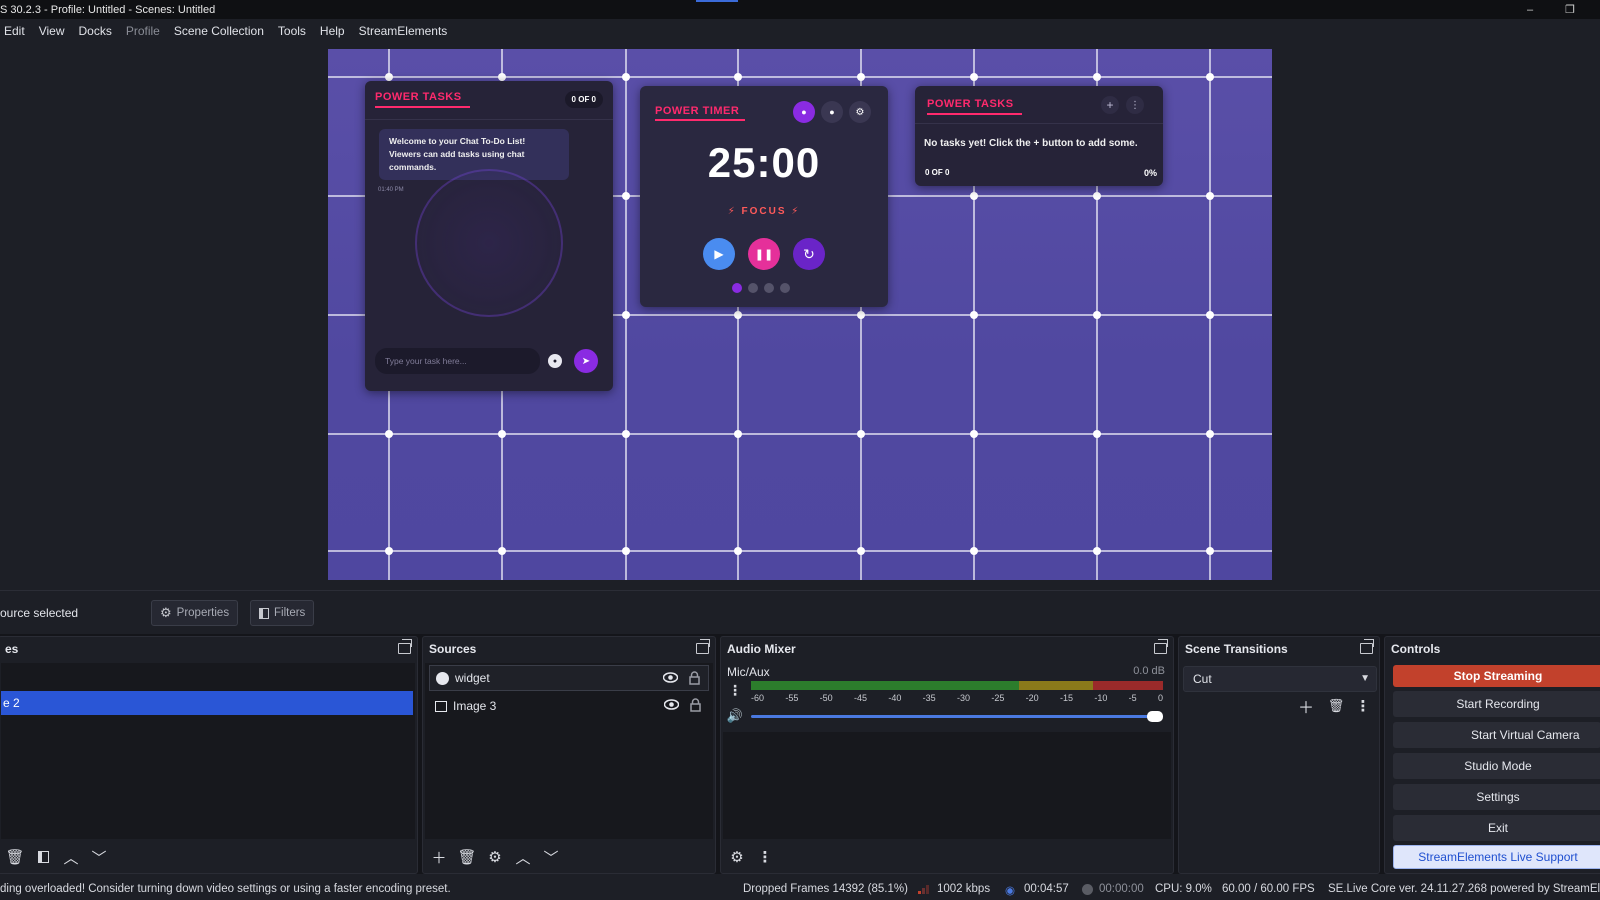  What do you see at coordinates (441, 706) in the screenshot?
I see `image-icon` at bounding box center [441, 706].